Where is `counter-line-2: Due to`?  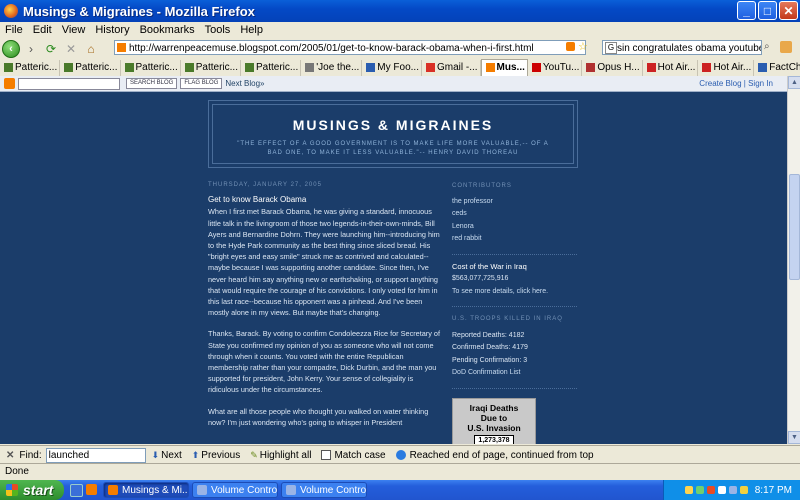 counter-line-2: Due to is located at coordinates (494, 418).